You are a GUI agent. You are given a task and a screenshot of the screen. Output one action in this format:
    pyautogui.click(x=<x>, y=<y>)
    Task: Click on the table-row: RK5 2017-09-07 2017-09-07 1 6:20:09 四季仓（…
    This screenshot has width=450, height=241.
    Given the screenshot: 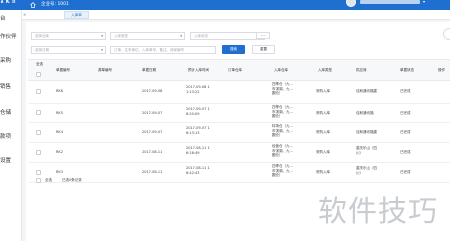 What is the action you would take?
    pyautogui.click(x=239, y=113)
    